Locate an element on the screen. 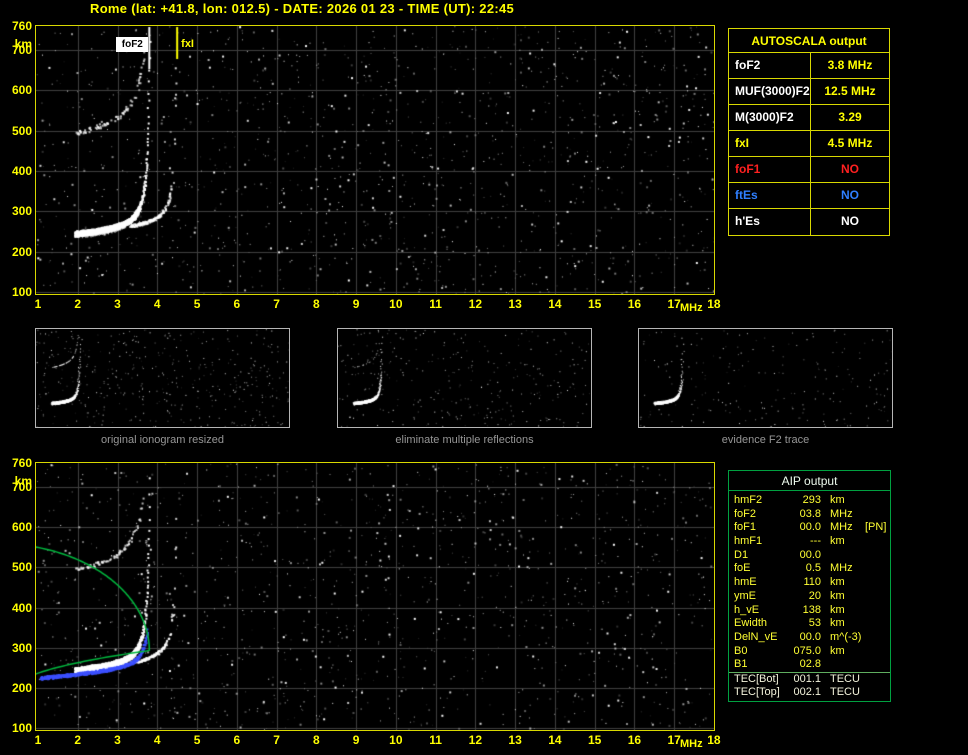 The image size is (968, 755). fxi-marker-label: fxI is located at coordinates (187, 44).